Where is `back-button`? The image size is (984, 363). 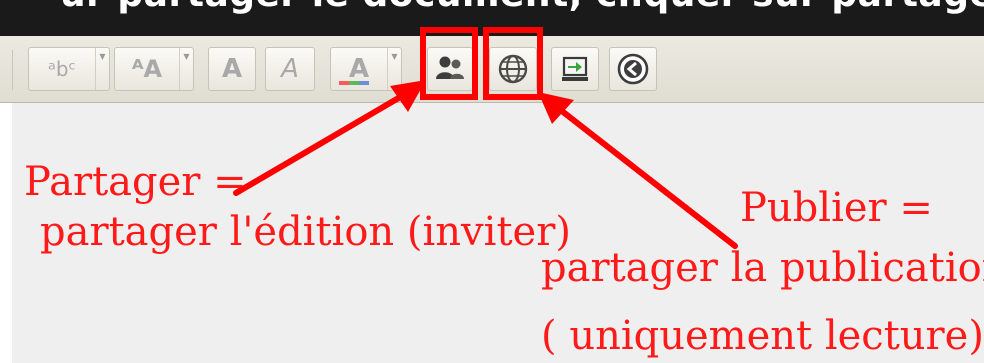
back-button is located at coordinates (633, 69).